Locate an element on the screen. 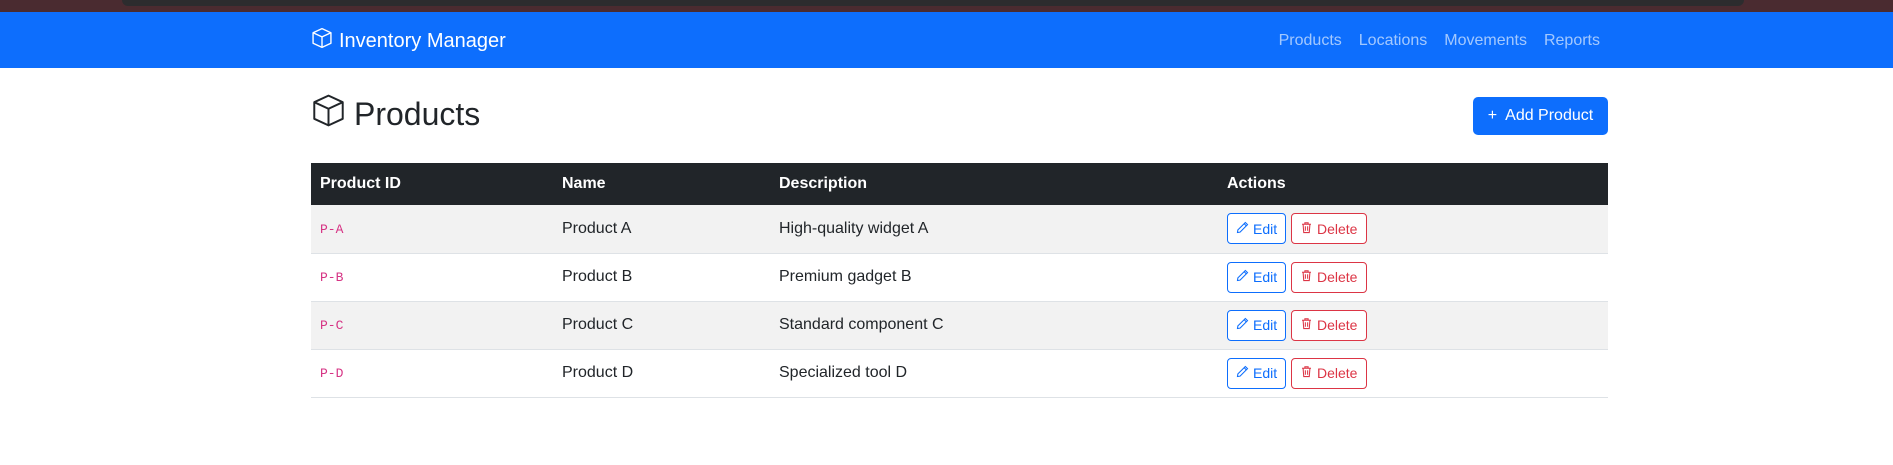 This screenshot has height=465, width=1893. product-name: Product B is located at coordinates (661, 277).